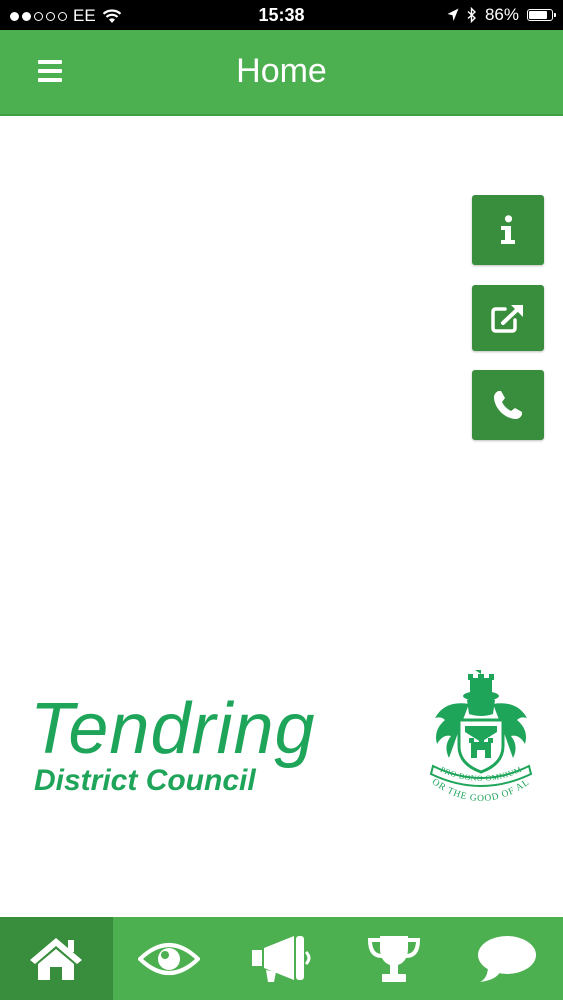  I want to click on phone-icon, so click(508, 405).